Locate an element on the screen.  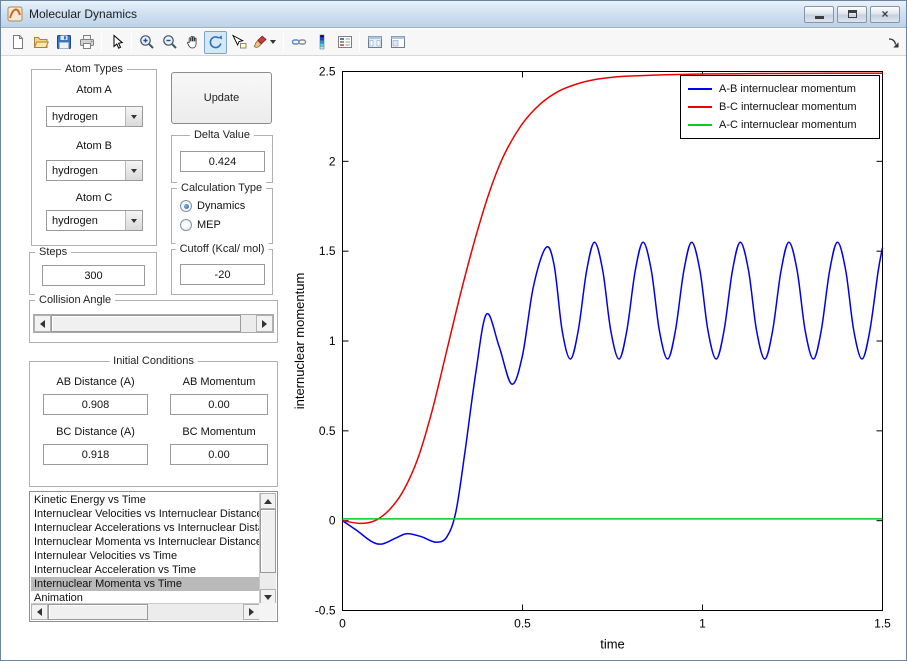
dynamics-radio: Dynamics is located at coordinates (212, 206).